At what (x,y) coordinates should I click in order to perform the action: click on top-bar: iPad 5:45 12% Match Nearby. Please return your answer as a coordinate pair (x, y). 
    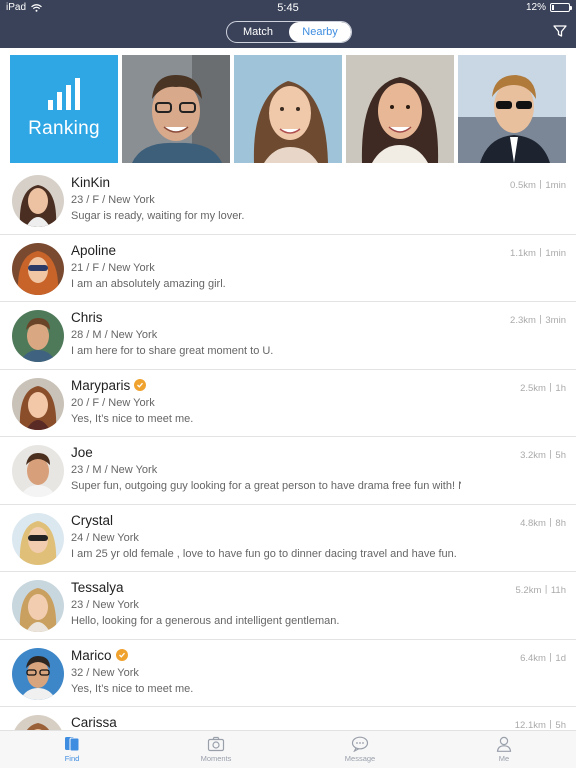
    Looking at the image, I should click on (288, 24).